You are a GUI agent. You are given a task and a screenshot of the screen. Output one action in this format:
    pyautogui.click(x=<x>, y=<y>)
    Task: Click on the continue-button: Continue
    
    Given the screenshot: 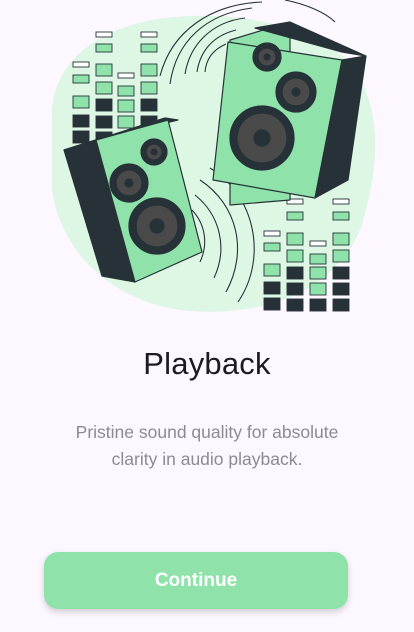 What is the action you would take?
    pyautogui.click(x=196, y=580)
    